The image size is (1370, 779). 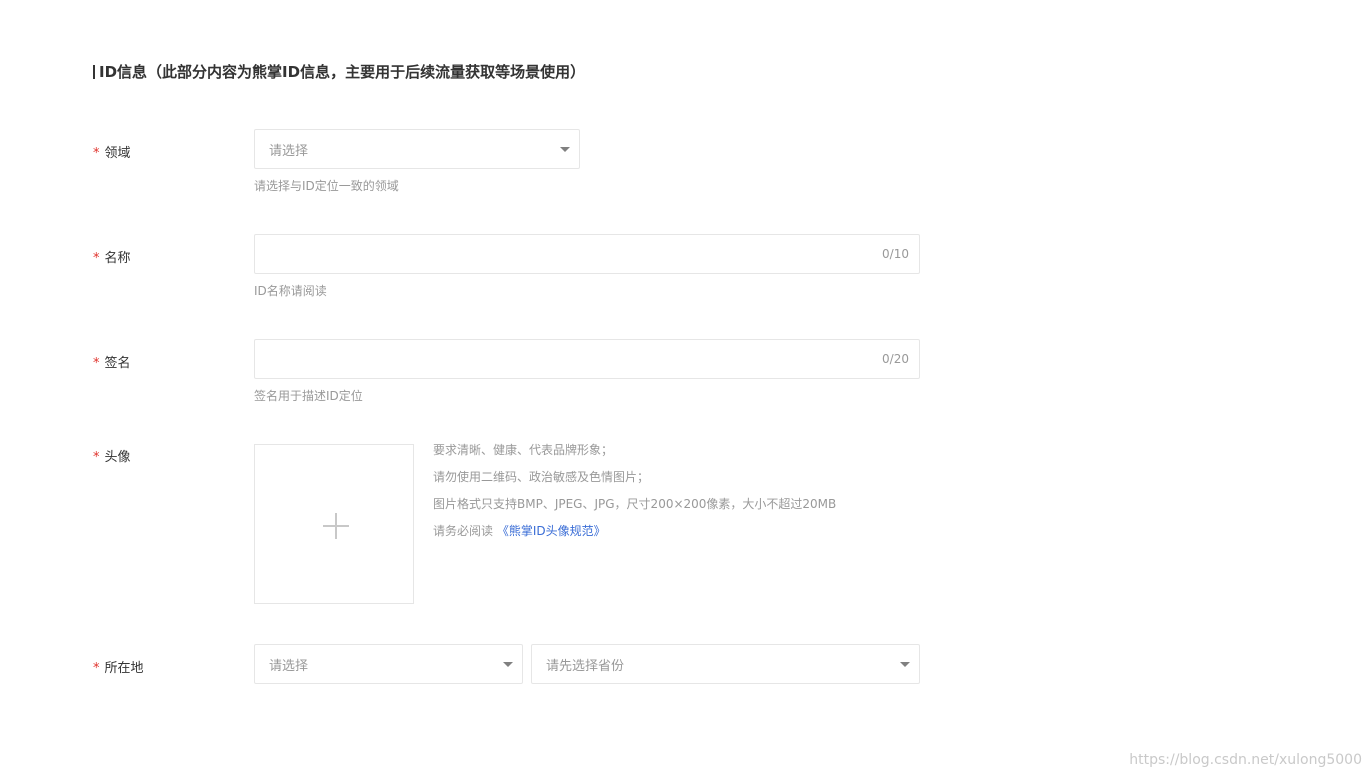 What do you see at coordinates (1245, 760) in the screenshot?
I see `watermark: https://blog.csdn.net/xulong5000` at bounding box center [1245, 760].